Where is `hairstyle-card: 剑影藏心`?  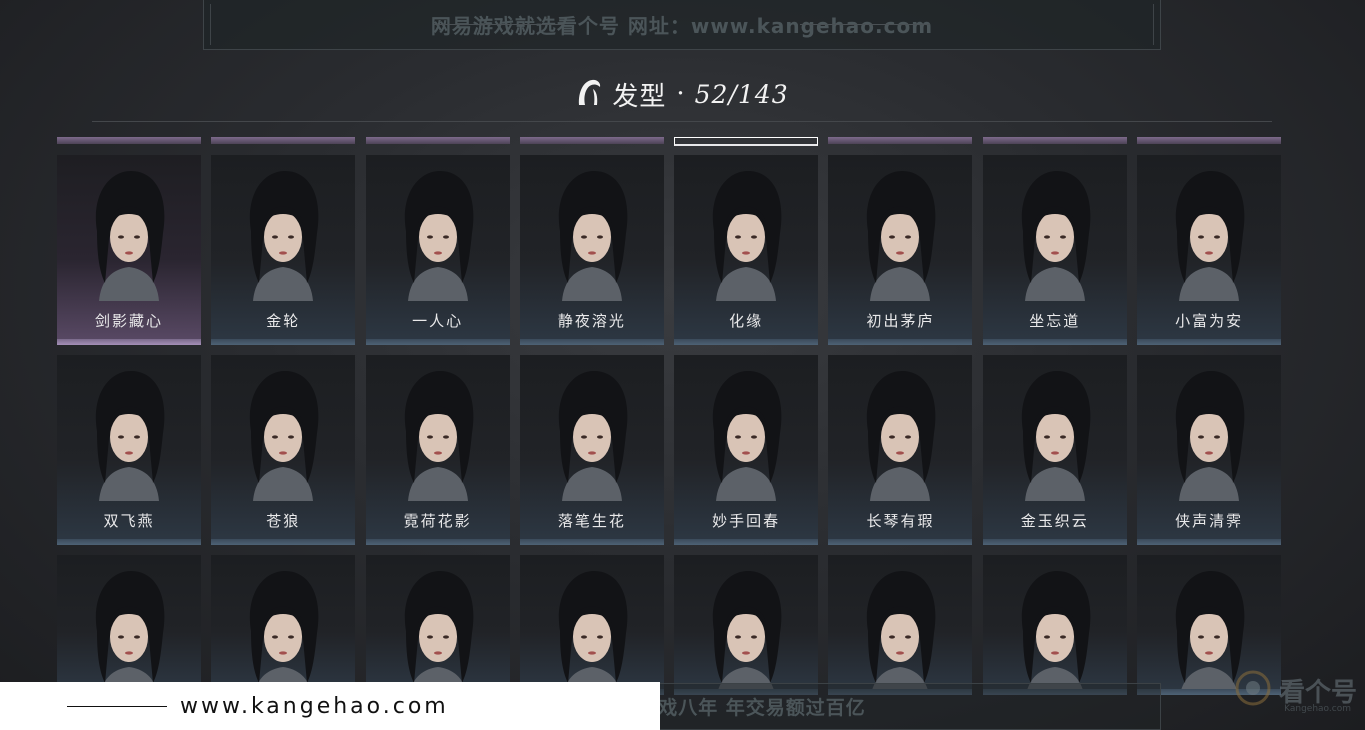 hairstyle-card: 剑影藏心 is located at coordinates (129, 241).